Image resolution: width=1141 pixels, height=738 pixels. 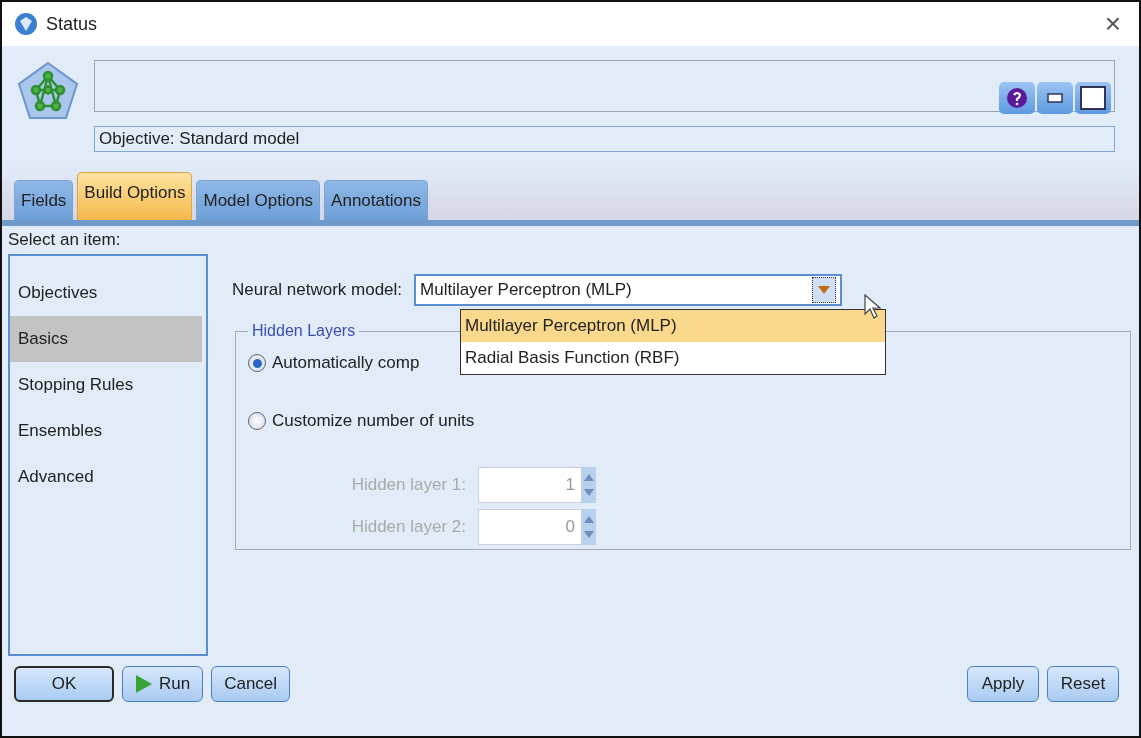 What do you see at coordinates (1115, 24) in the screenshot?
I see `close-icon: ×` at bounding box center [1115, 24].